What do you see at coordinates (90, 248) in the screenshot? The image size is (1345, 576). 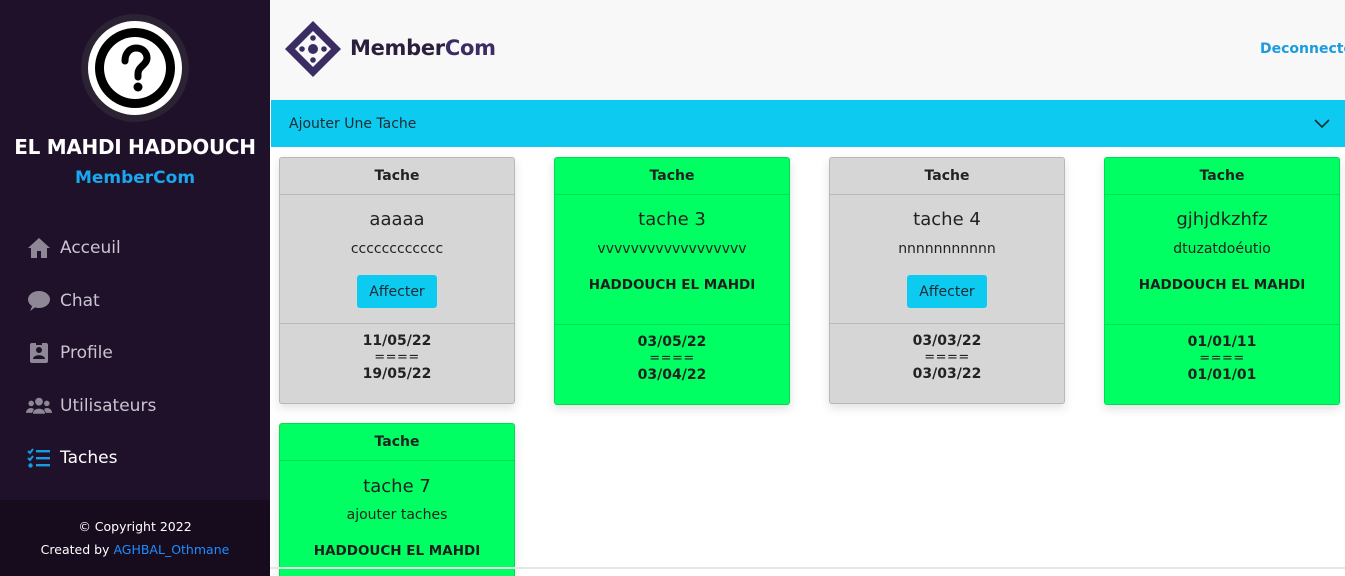 I see `sidebar-item-label: Acceuil` at bounding box center [90, 248].